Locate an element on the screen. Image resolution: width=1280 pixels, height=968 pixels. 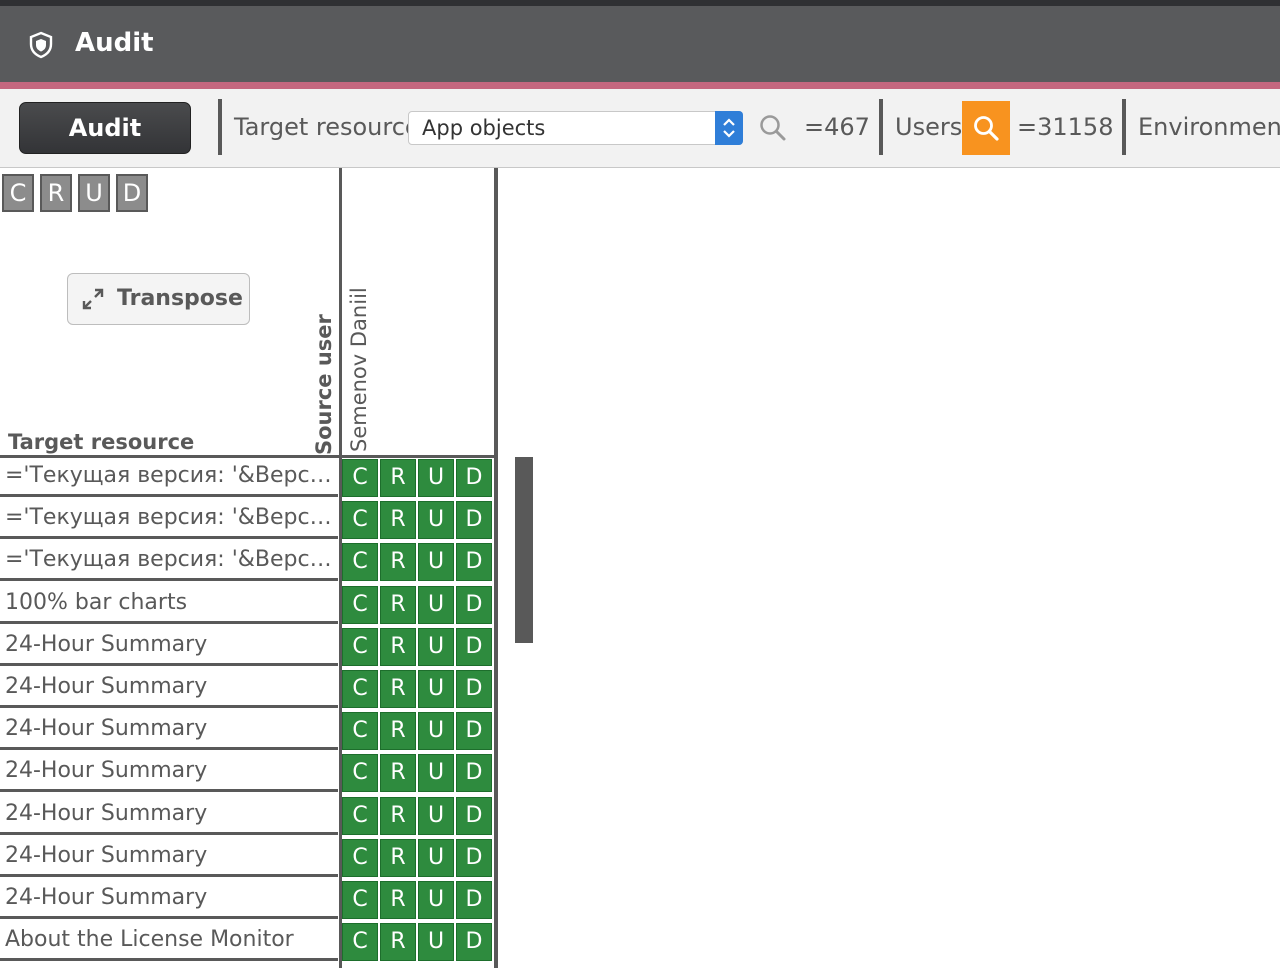
column-header-user: Semenov Daniil is located at coordinates (359, 369).